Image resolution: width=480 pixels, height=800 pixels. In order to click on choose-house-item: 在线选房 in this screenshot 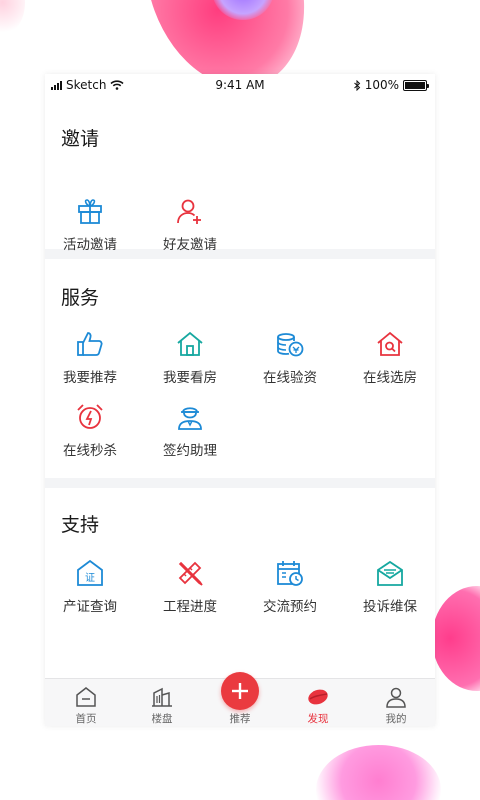, I will do `click(390, 357)`.